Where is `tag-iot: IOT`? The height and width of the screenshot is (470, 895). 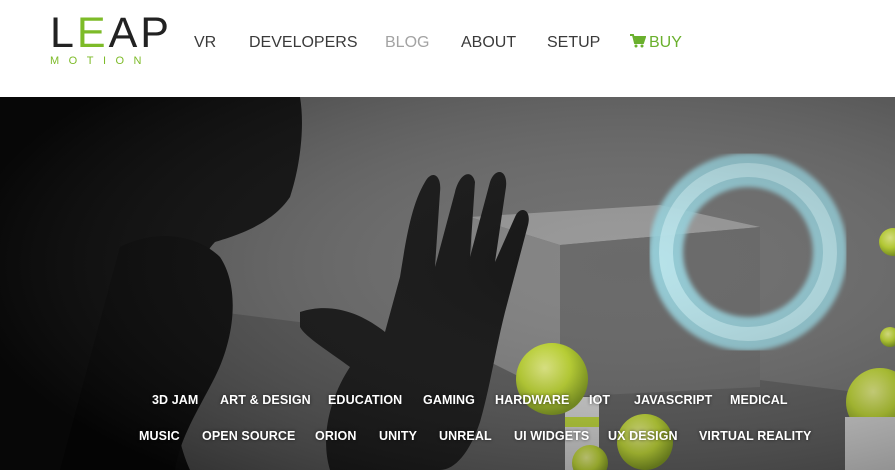 tag-iot: IOT is located at coordinates (599, 400).